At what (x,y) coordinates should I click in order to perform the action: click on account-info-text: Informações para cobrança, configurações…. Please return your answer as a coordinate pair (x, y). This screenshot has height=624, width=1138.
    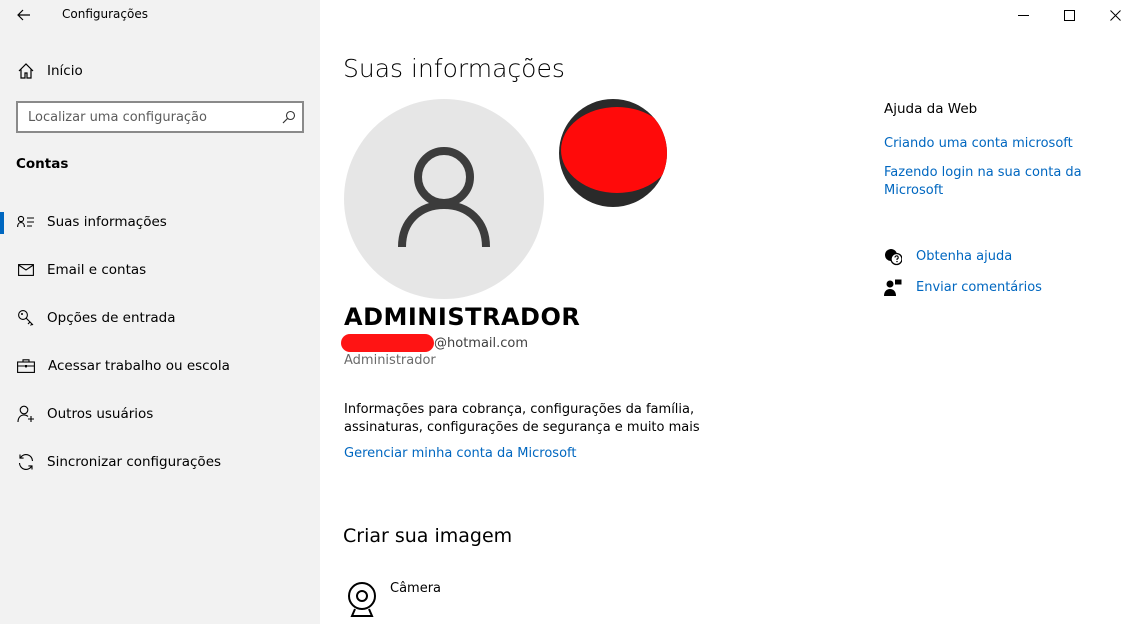
    Looking at the image, I should click on (522, 418).